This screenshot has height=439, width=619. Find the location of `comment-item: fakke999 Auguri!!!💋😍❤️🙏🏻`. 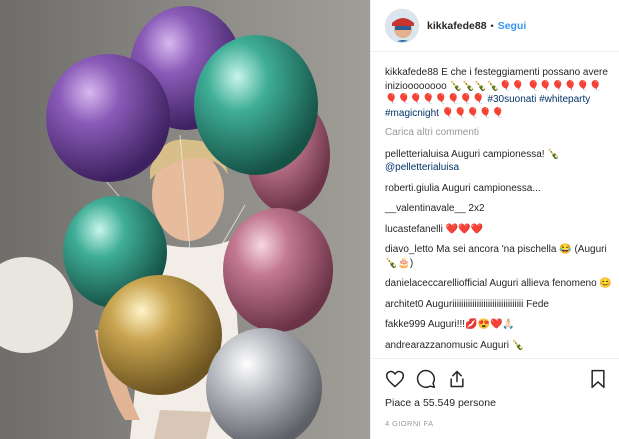

comment-item: fakke999 Auguri!!!💋😍❤️🙏🏻 is located at coordinates (499, 325).